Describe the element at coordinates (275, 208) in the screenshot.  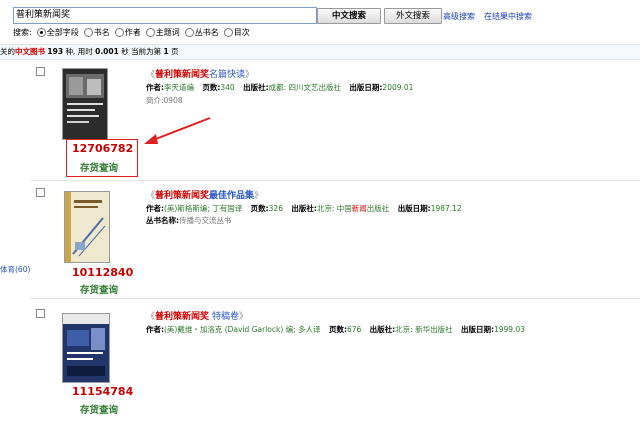
I see `pages-value: 326` at that location.